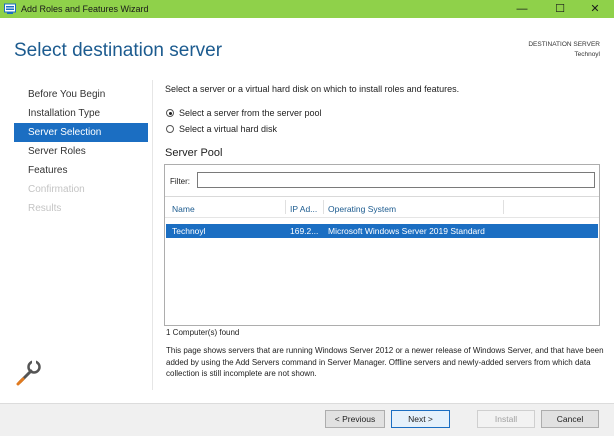 Image resolution: width=614 pixels, height=436 pixels. What do you see at coordinates (564, 44) in the screenshot?
I see `destination-server-label: DESTINATION SERVER` at bounding box center [564, 44].